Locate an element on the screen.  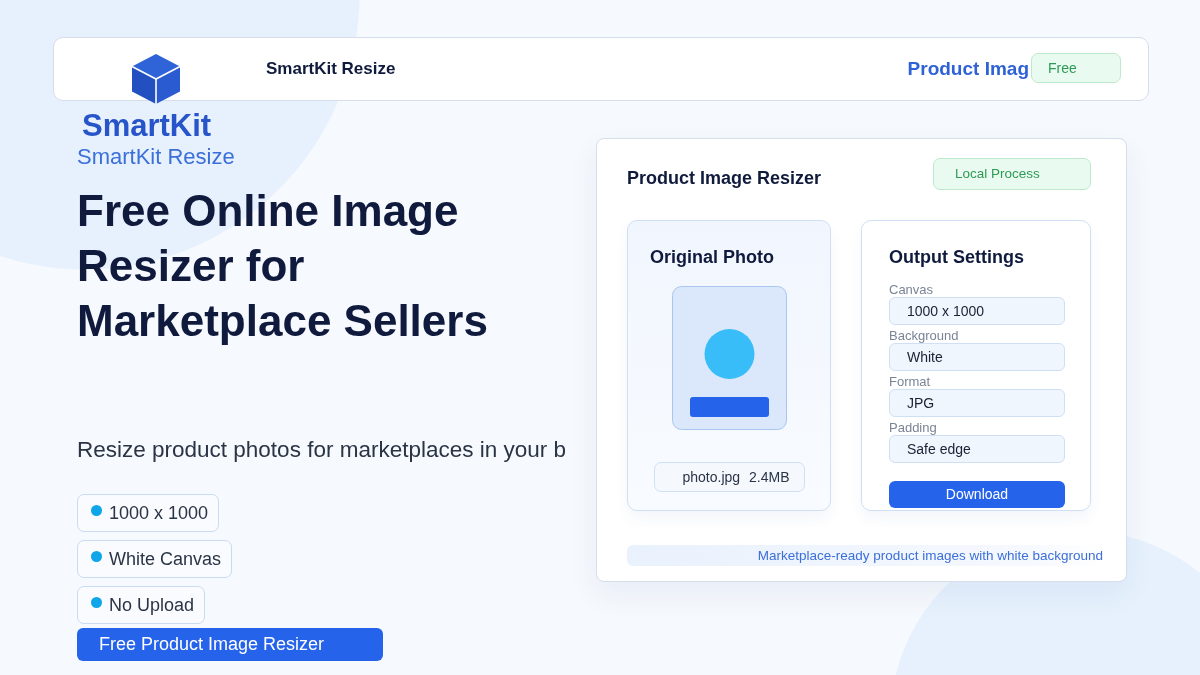
brand-wordmark: SmartKit is located at coordinates (147, 126).